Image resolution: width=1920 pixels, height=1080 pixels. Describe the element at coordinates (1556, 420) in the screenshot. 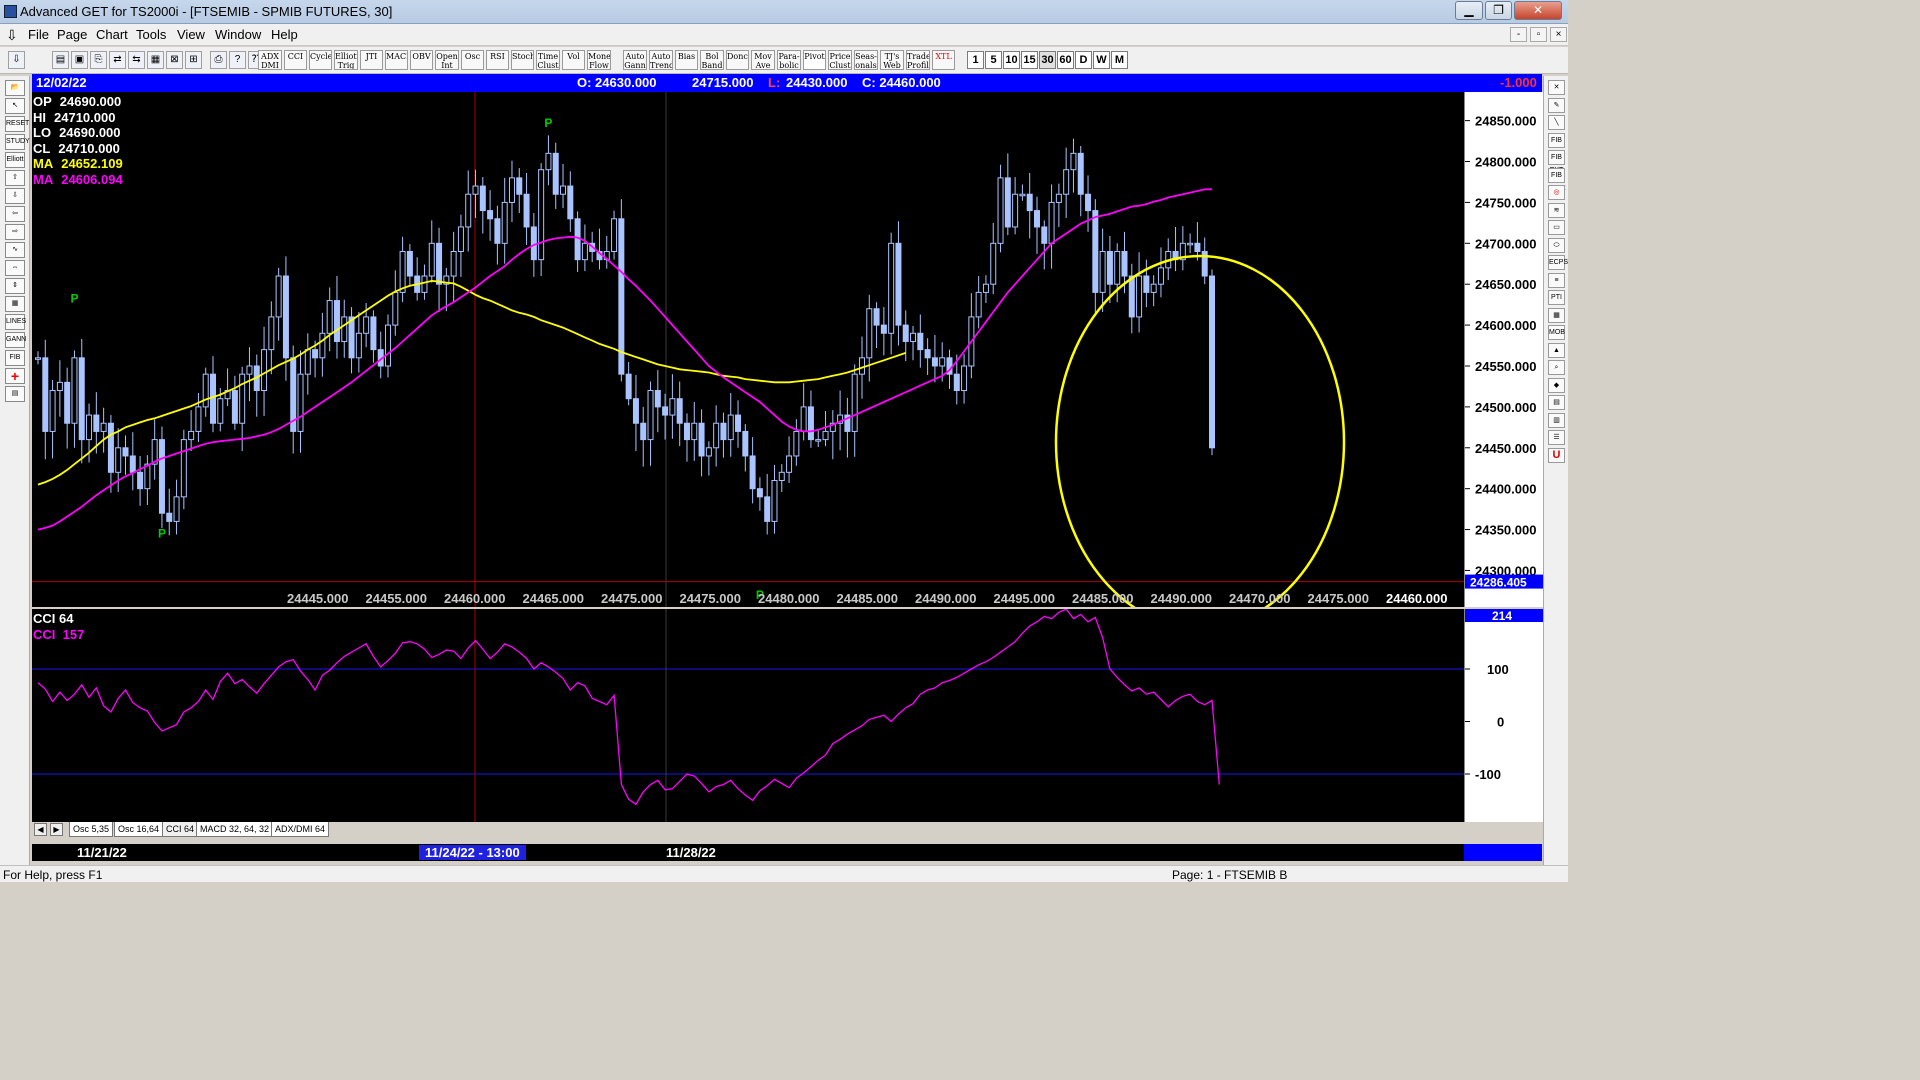

I see `grid2-icon: ▥` at that location.